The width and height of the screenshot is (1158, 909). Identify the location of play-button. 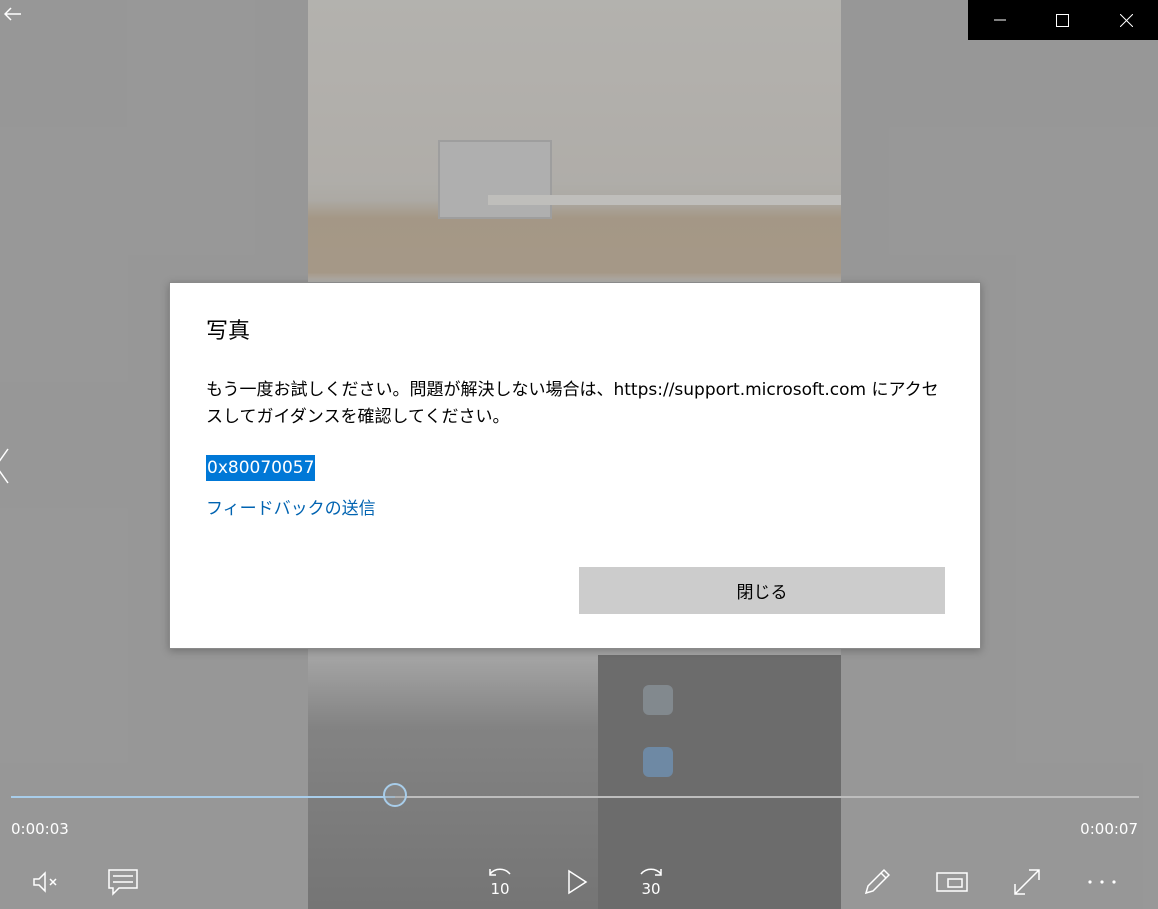
(577, 882).